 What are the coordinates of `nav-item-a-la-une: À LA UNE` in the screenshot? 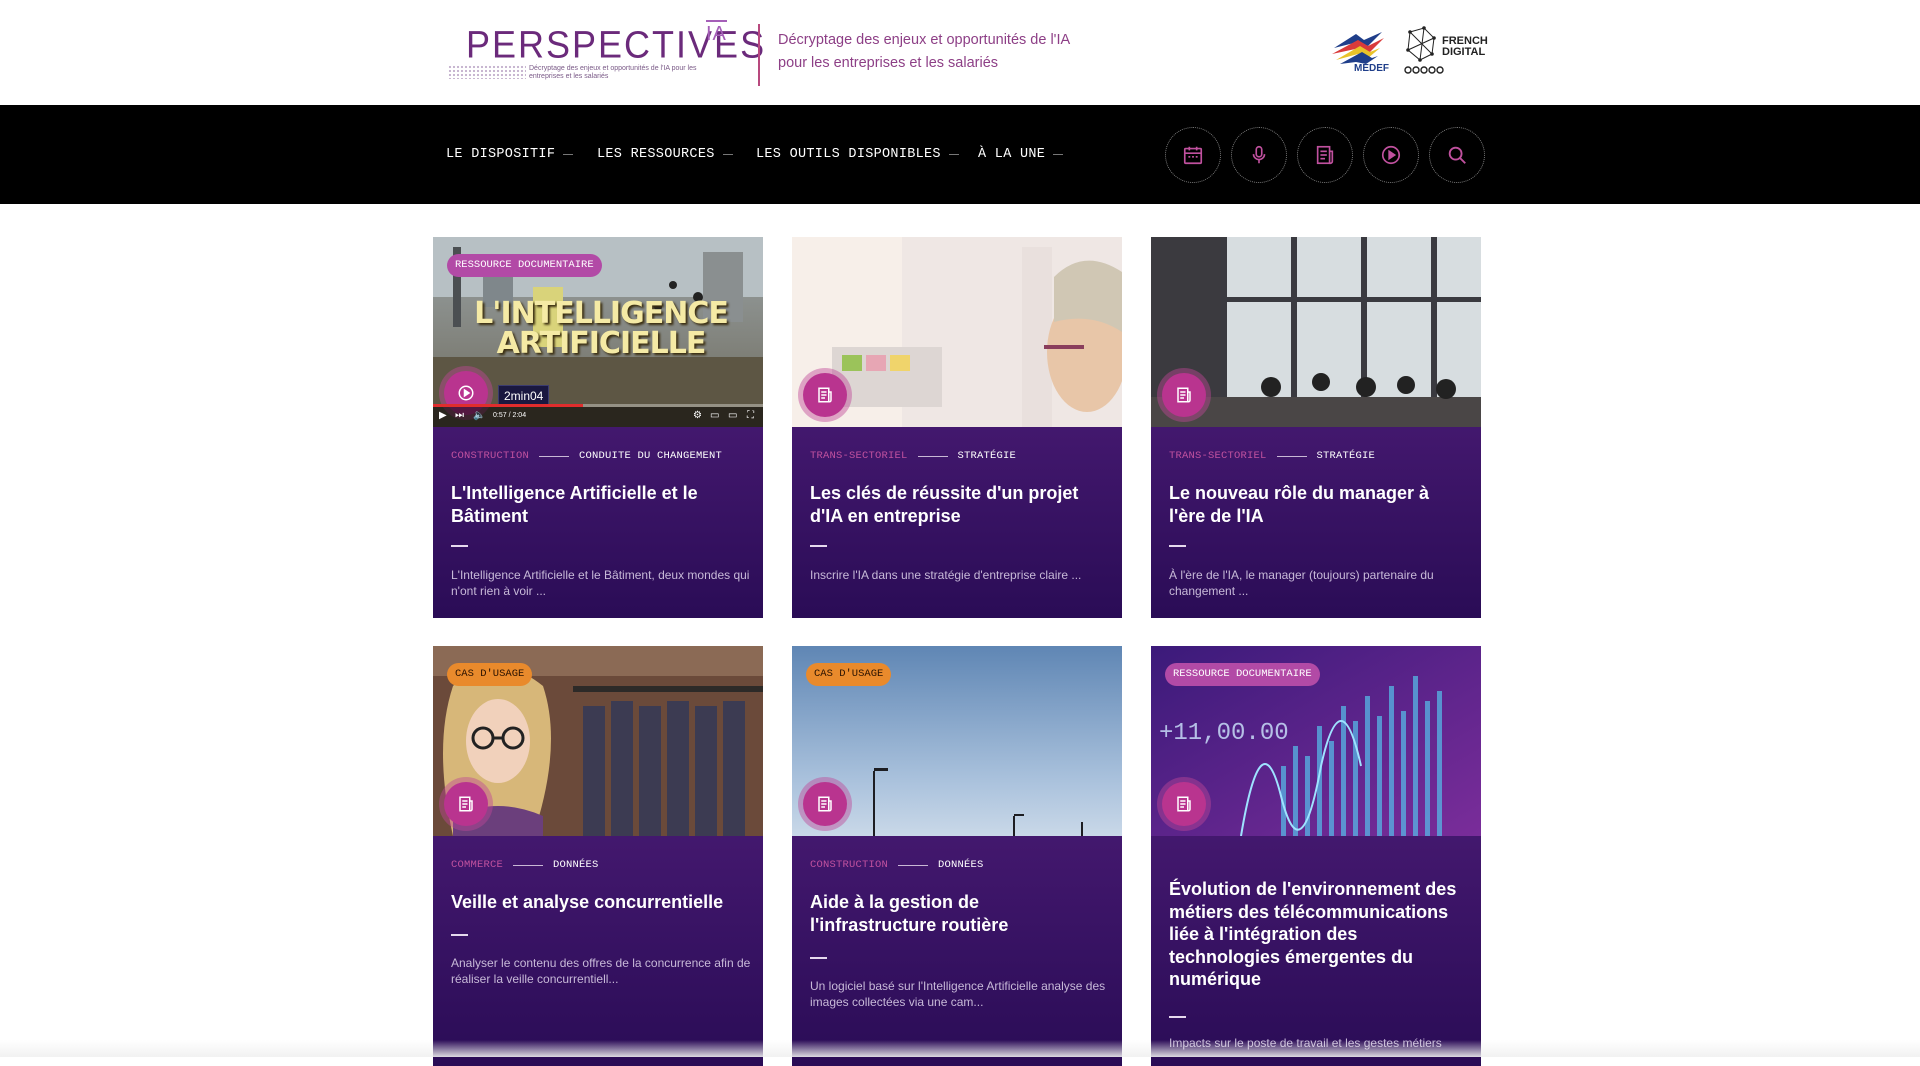 It's located at (1021, 154).